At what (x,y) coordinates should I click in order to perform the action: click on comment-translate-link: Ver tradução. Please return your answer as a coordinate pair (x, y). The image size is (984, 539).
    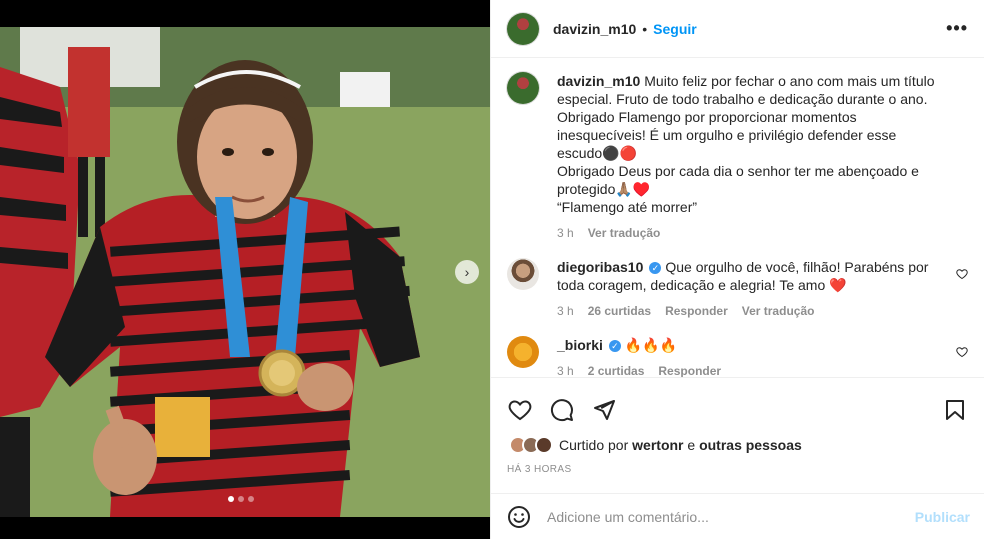
    Looking at the image, I should click on (778, 311).